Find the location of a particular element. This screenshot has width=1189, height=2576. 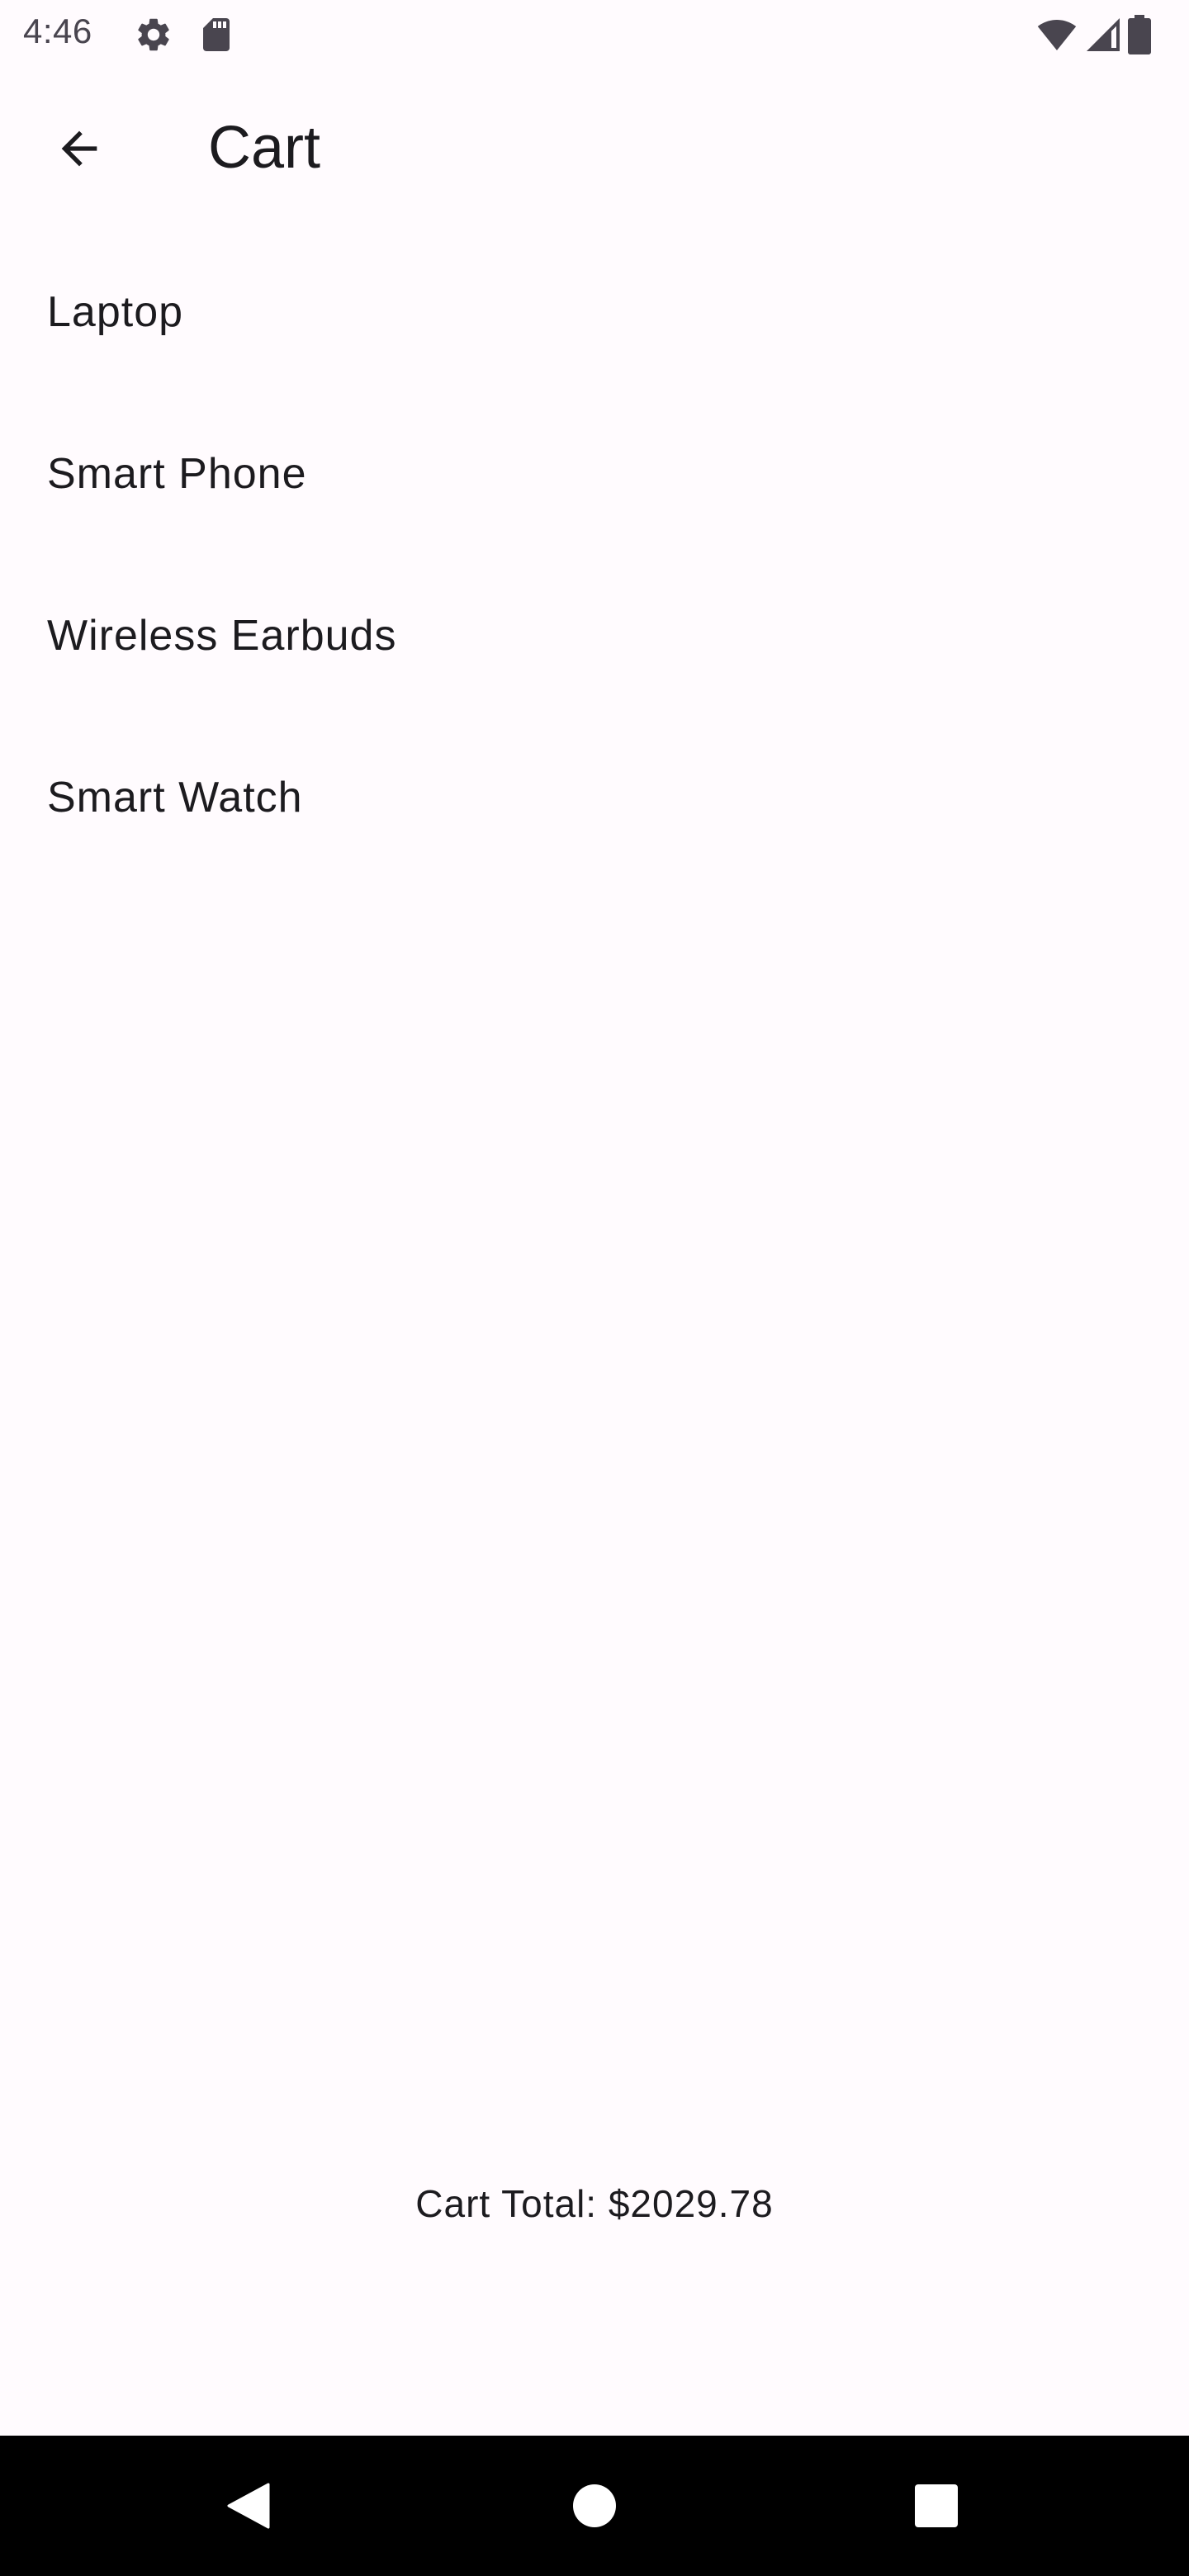

gear-icon is located at coordinates (153, 34).